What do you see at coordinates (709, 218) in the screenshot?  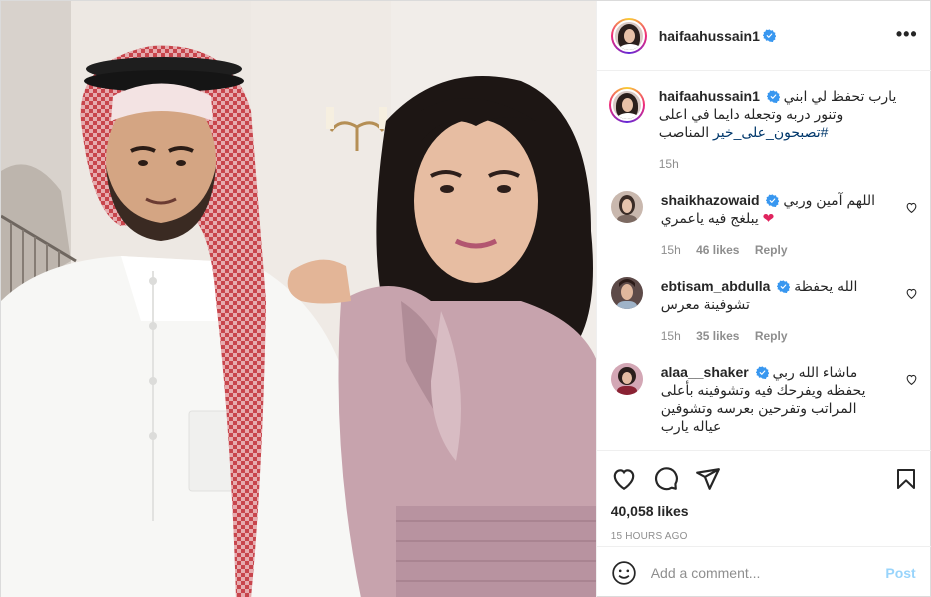 I see `comment-text: يبلغج فيه ياعمري` at bounding box center [709, 218].